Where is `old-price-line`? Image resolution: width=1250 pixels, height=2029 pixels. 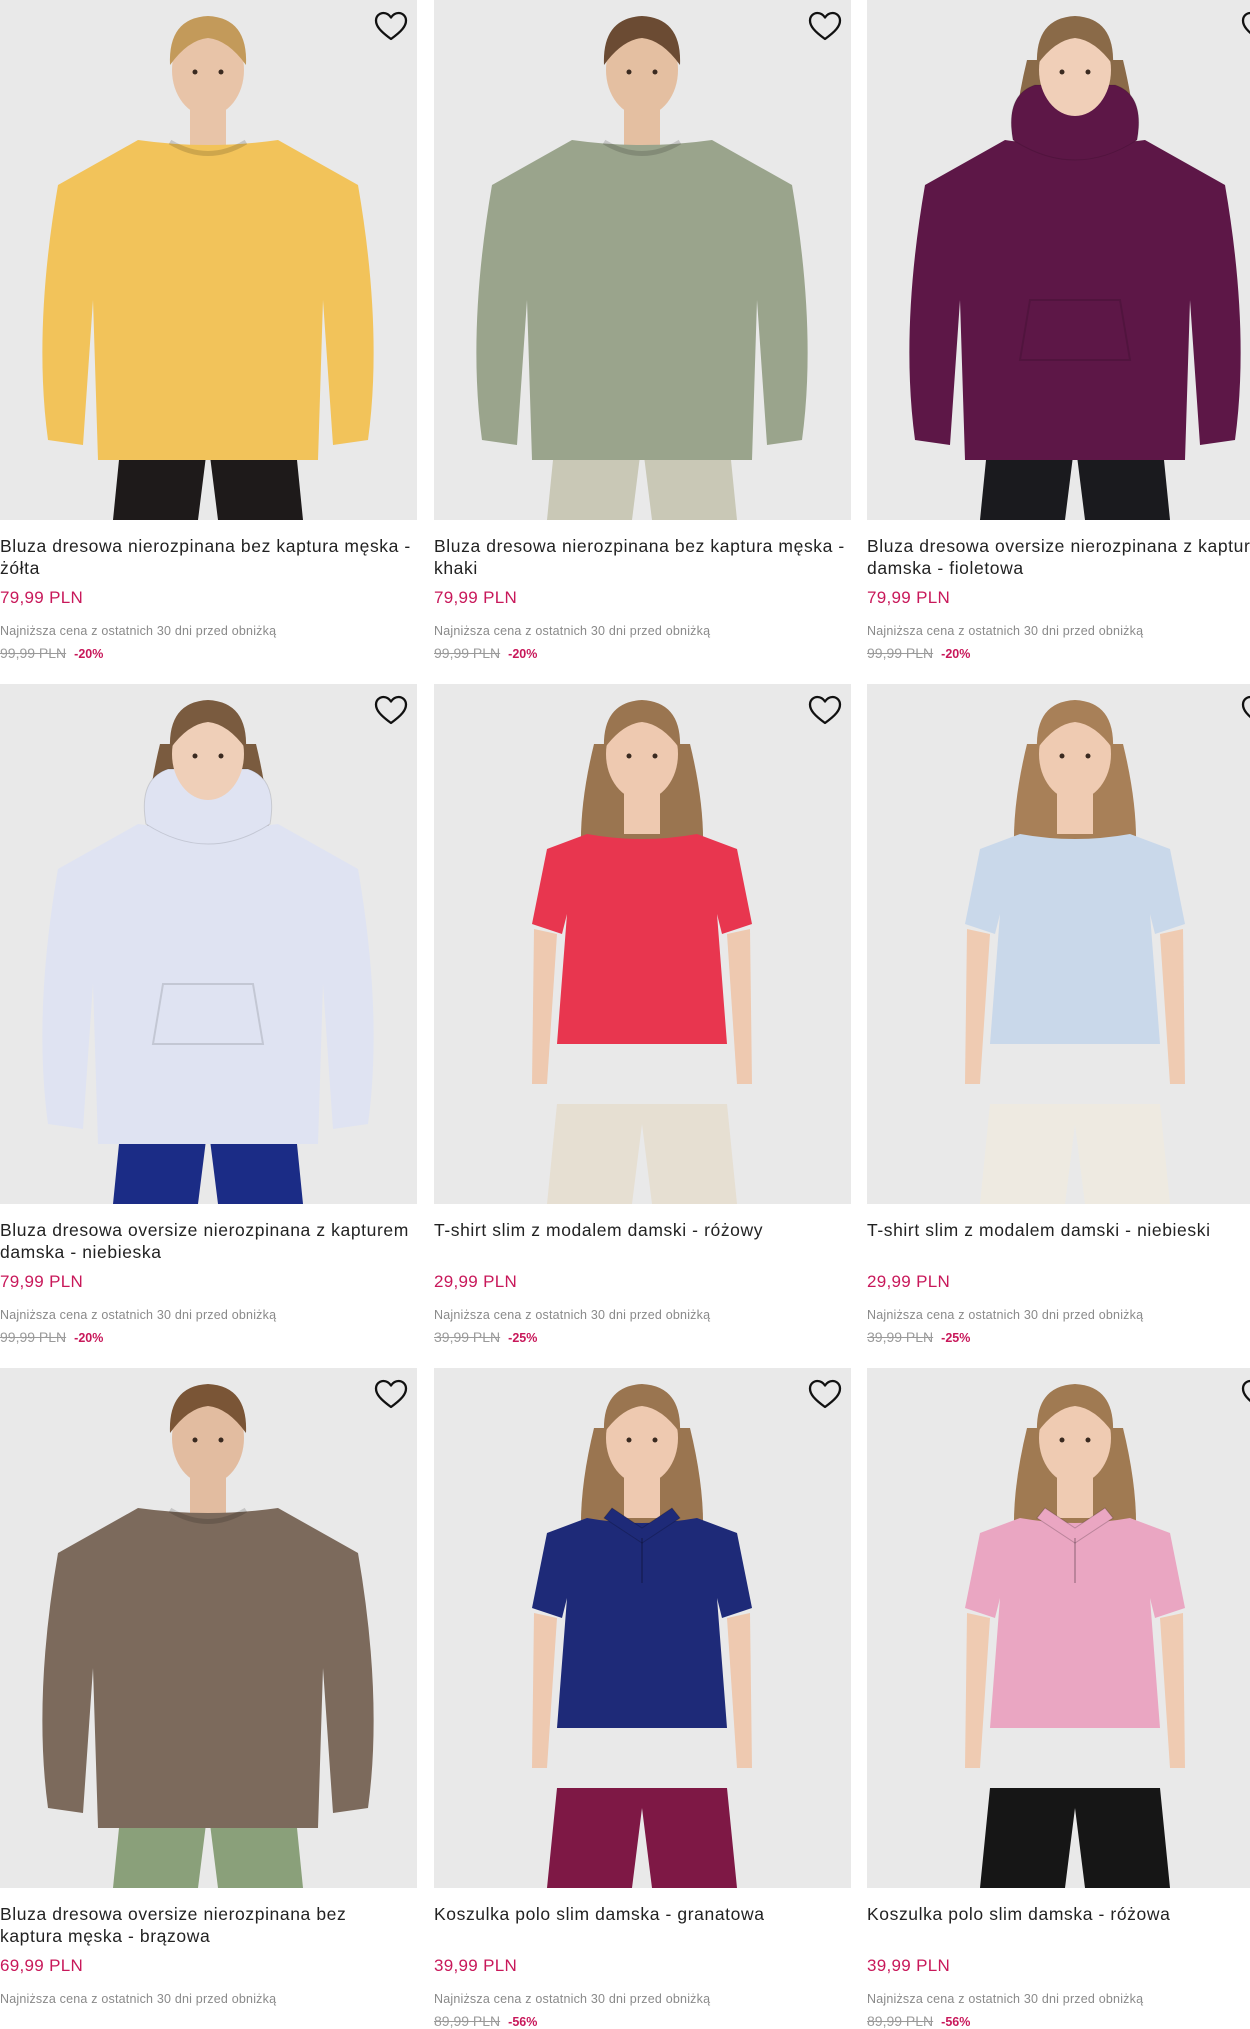 old-price-line is located at coordinates (208, 2021).